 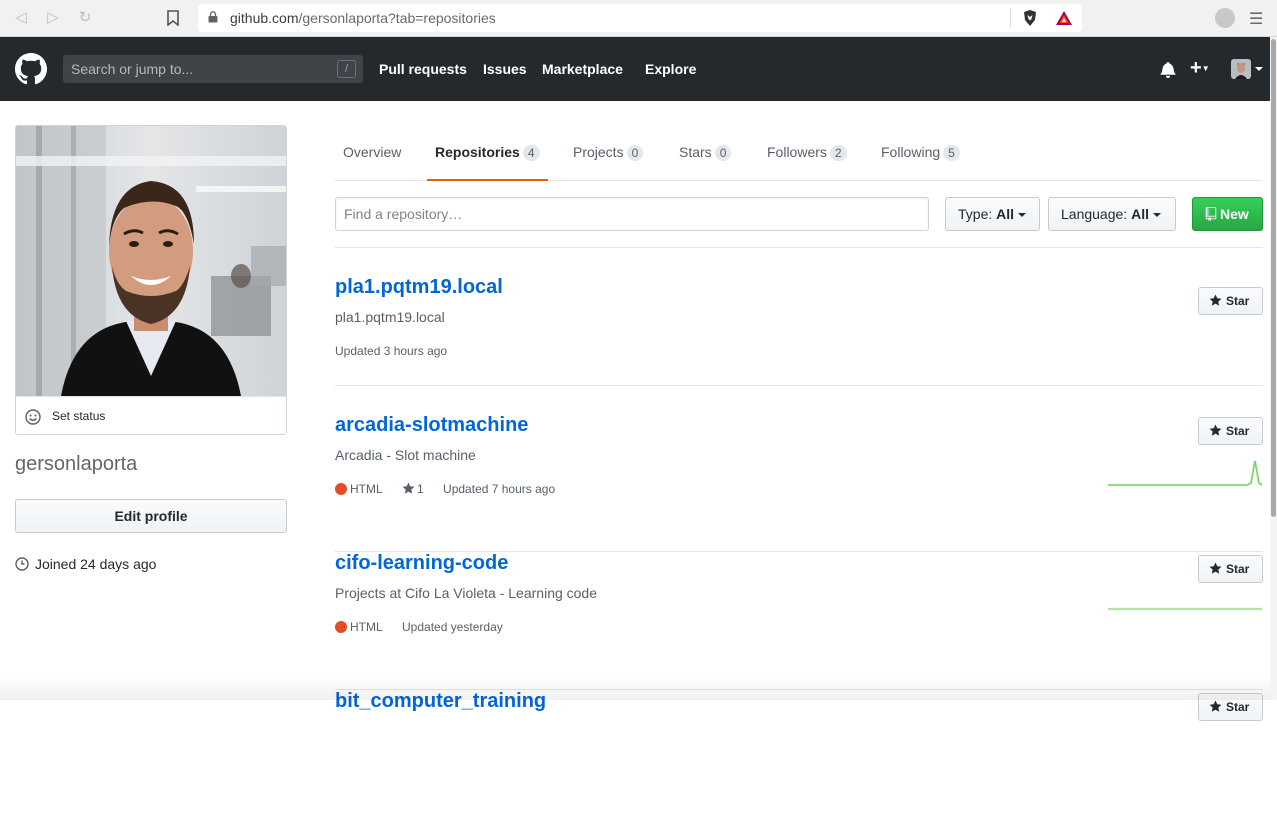 What do you see at coordinates (346, 69) in the screenshot?
I see `search-shortcut-hint: /` at bounding box center [346, 69].